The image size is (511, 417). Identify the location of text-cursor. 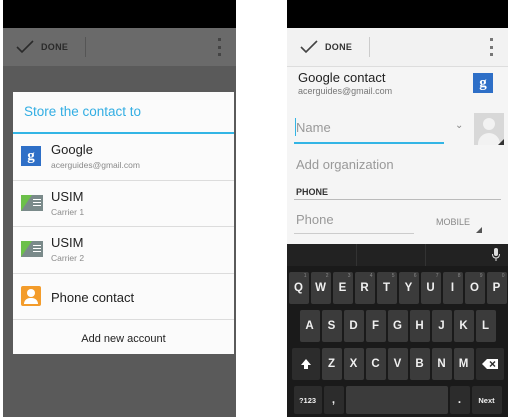
(295, 127).